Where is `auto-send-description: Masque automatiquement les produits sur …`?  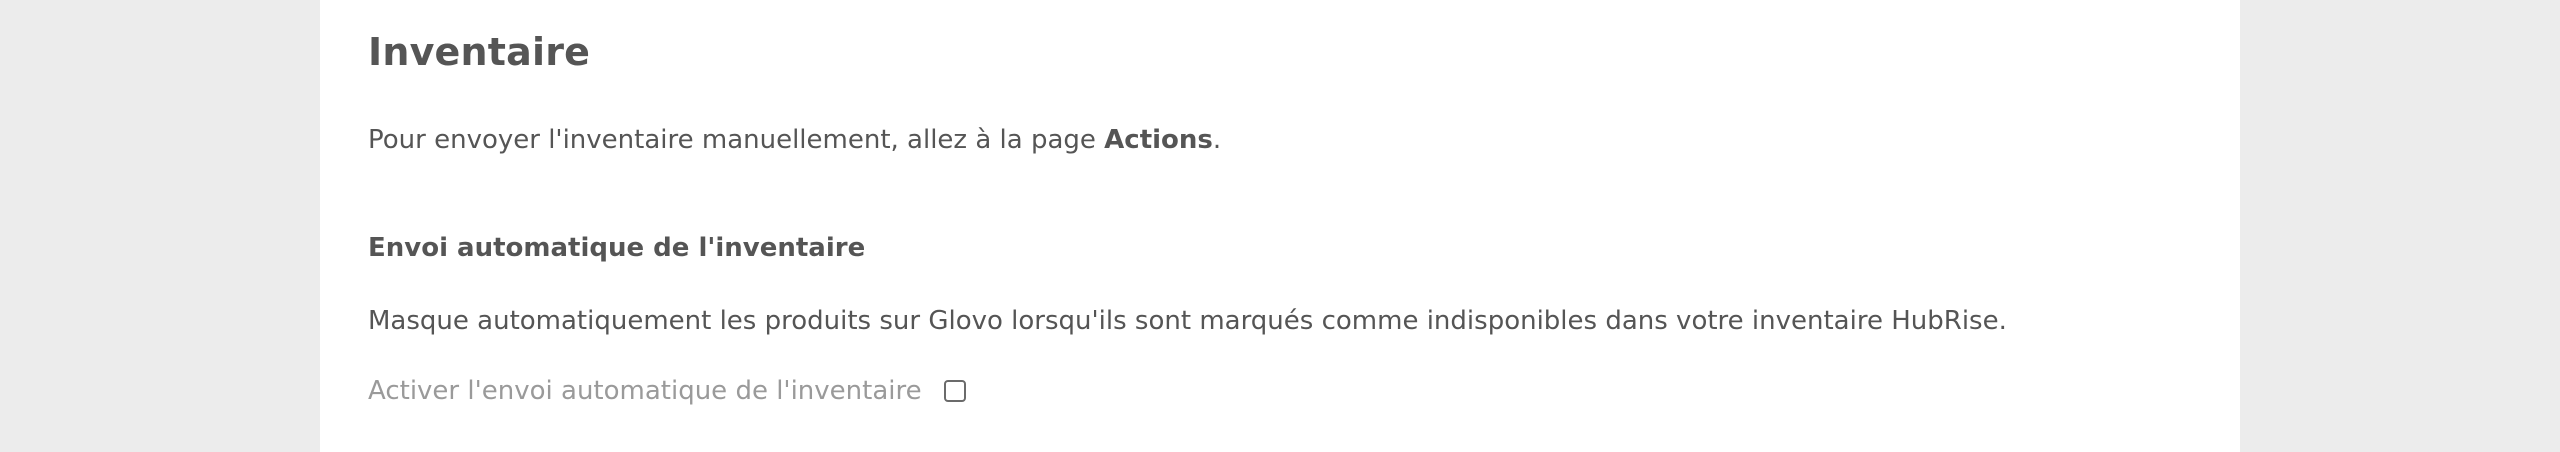 auto-send-description: Masque automatiquement les produits sur … is located at coordinates (1187, 321).